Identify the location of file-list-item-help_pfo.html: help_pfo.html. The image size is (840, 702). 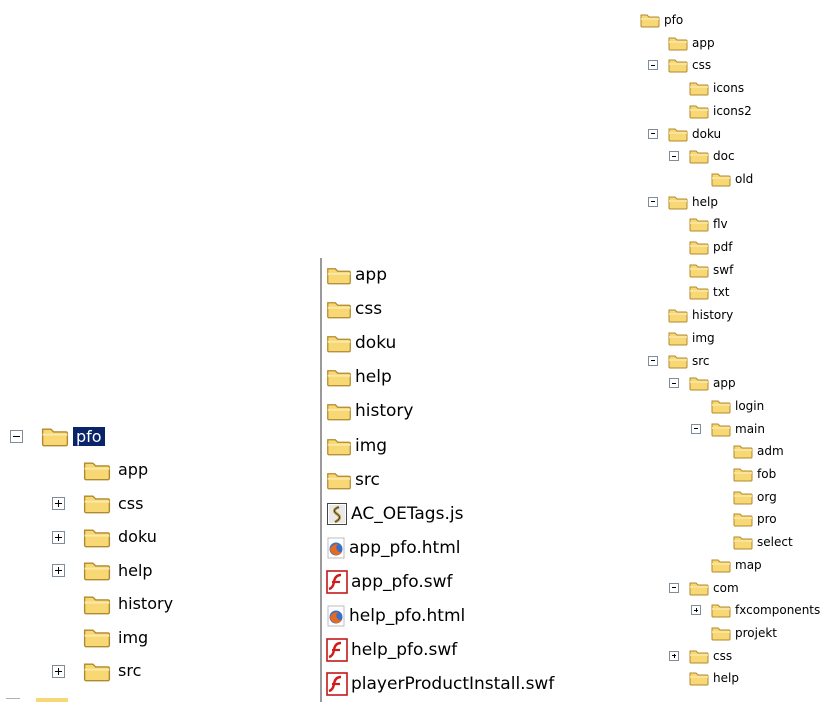
(395, 616).